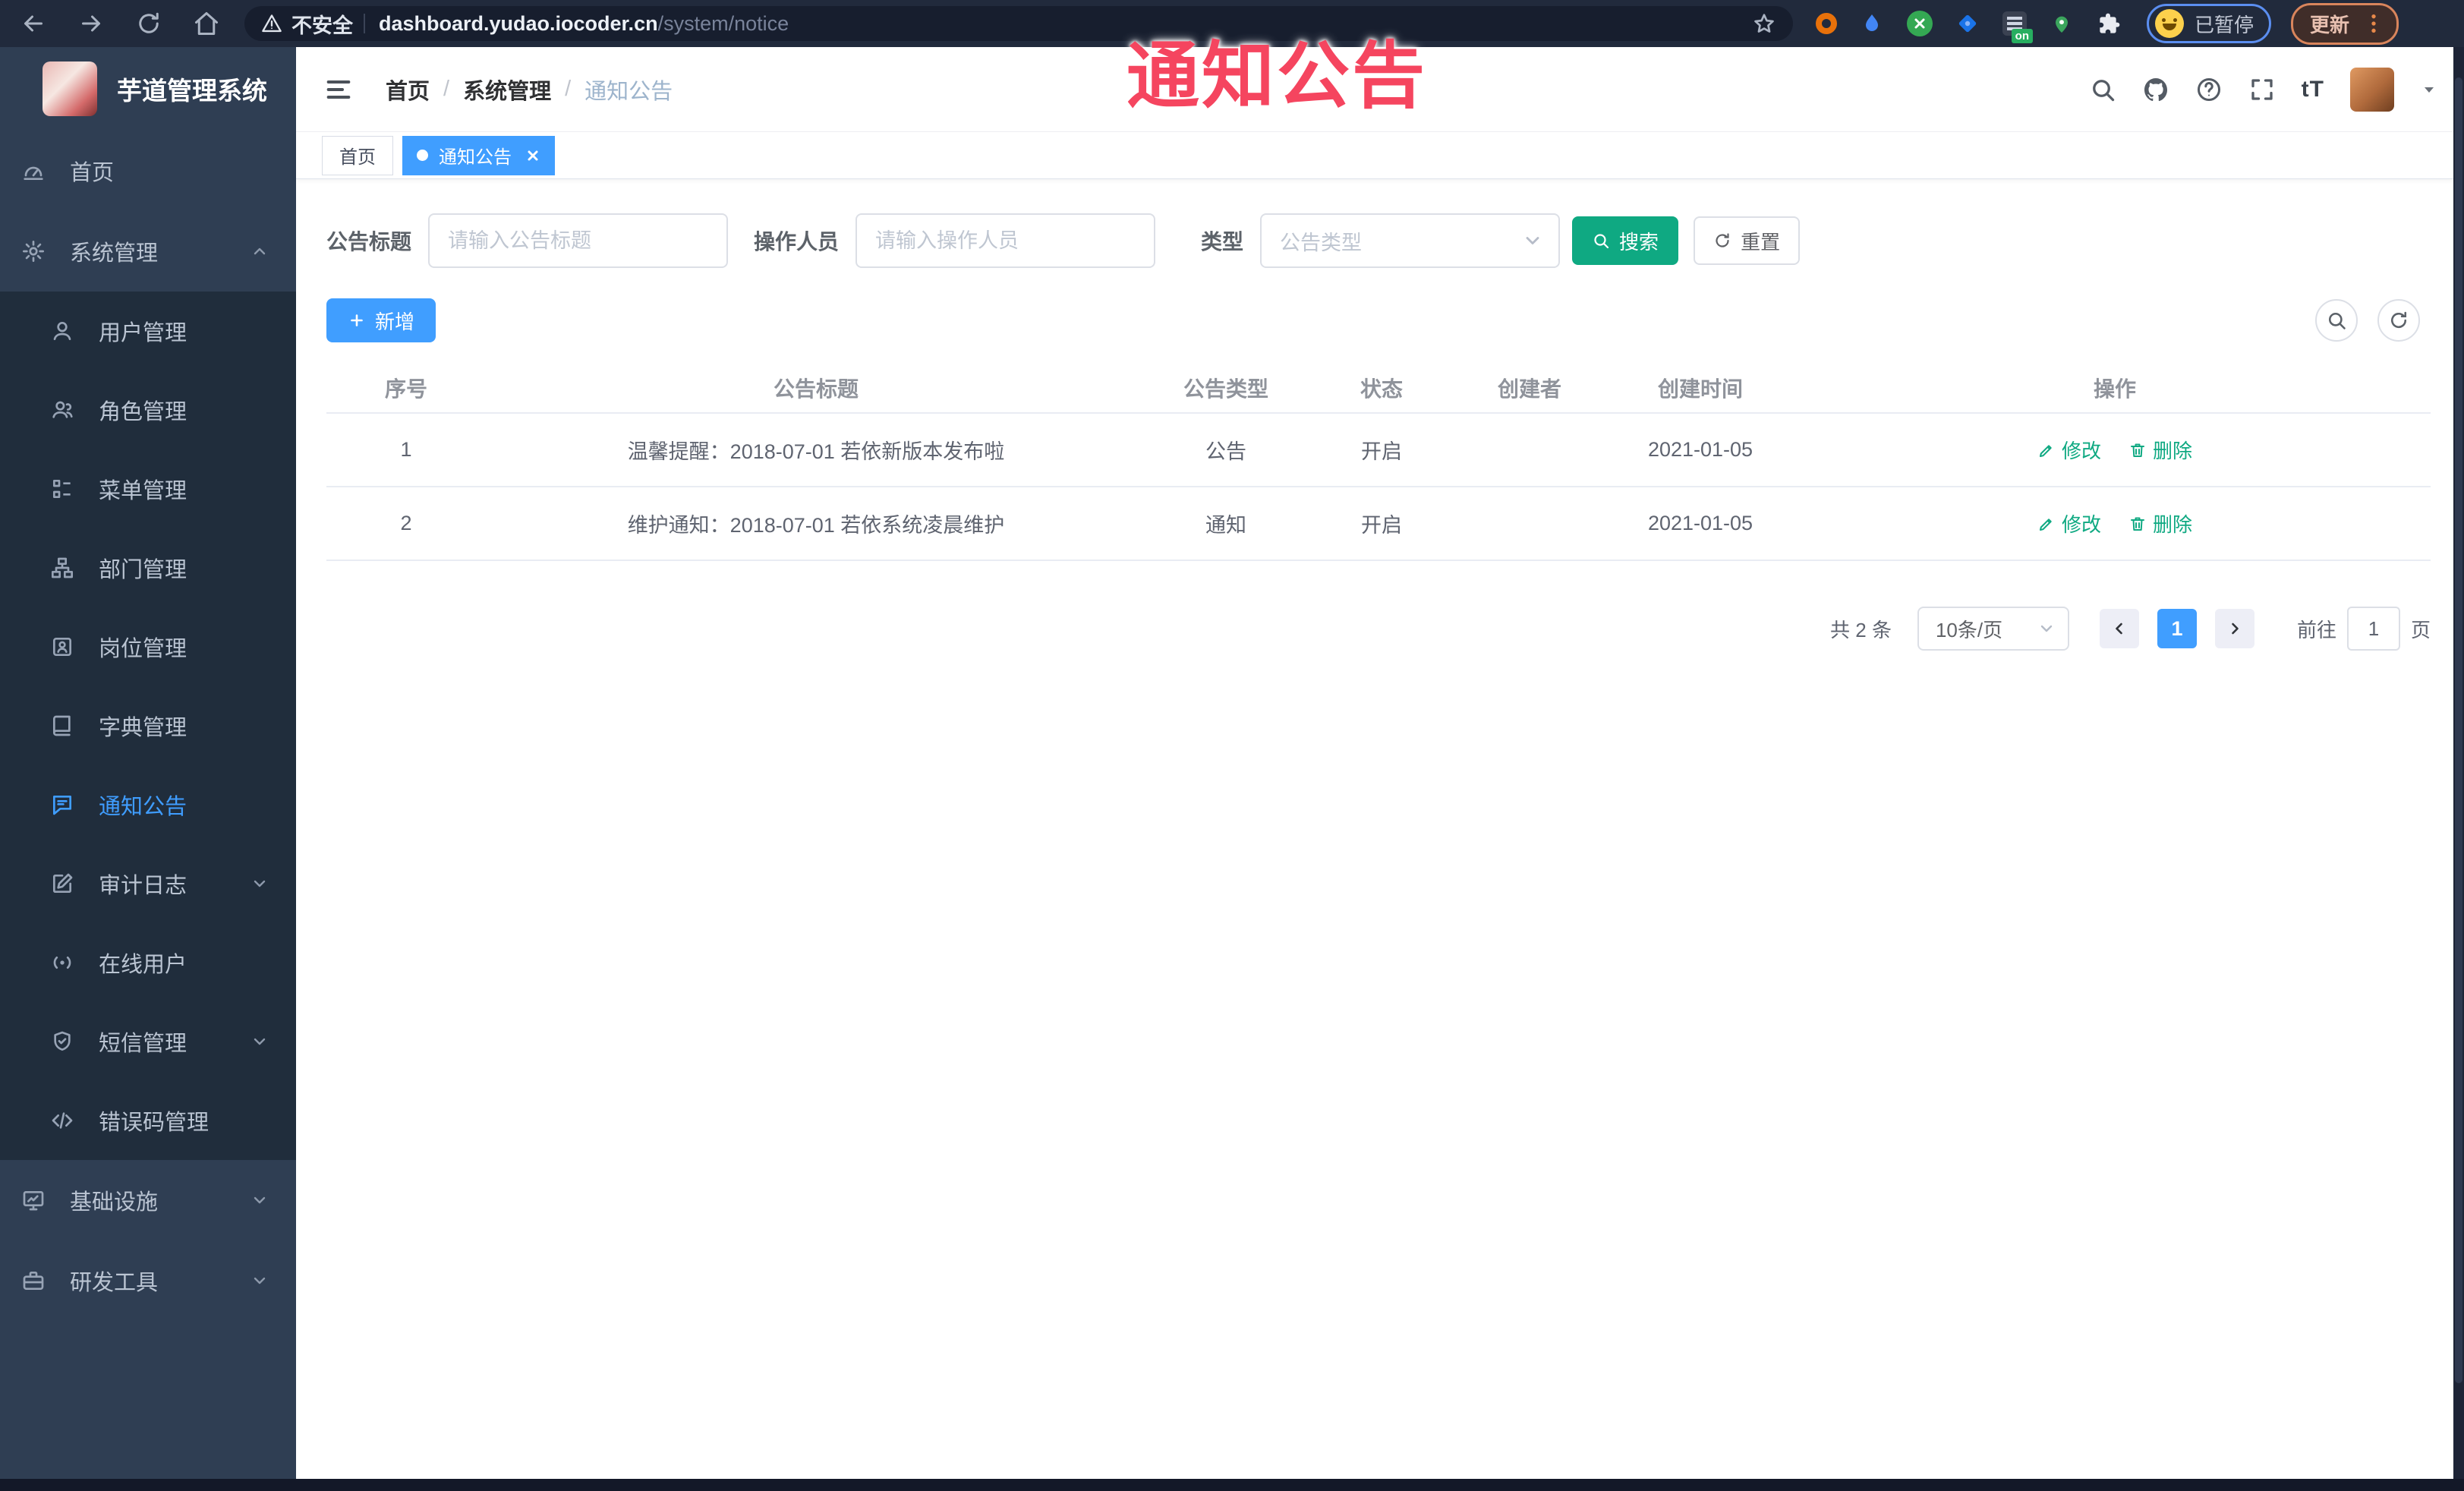 The height and width of the screenshot is (1491, 2464). Describe the element at coordinates (148, 89) in the screenshot. I see `app-logo-row: 芋道管理系统` at that location.